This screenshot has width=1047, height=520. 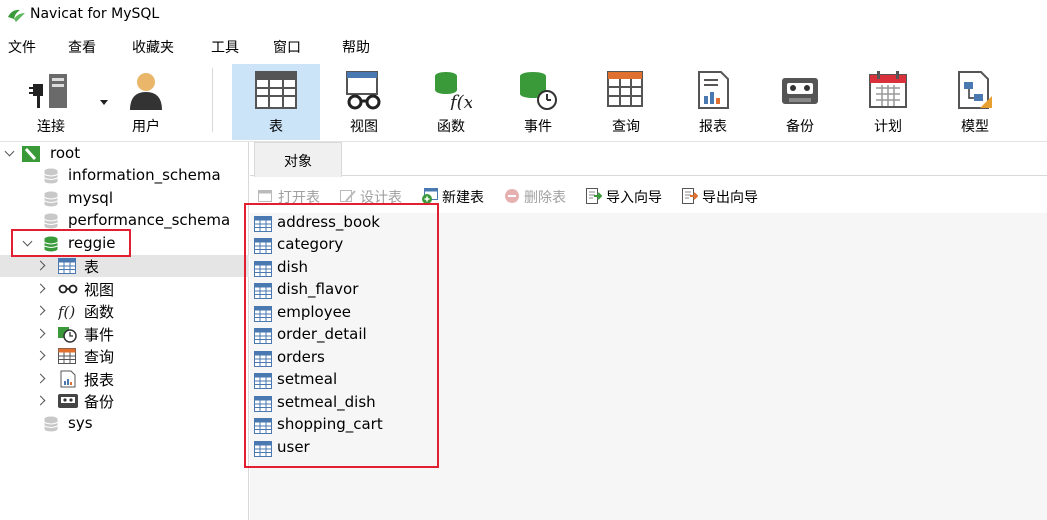 I want to click on event-label: 事件, so click(x=538, y=127).